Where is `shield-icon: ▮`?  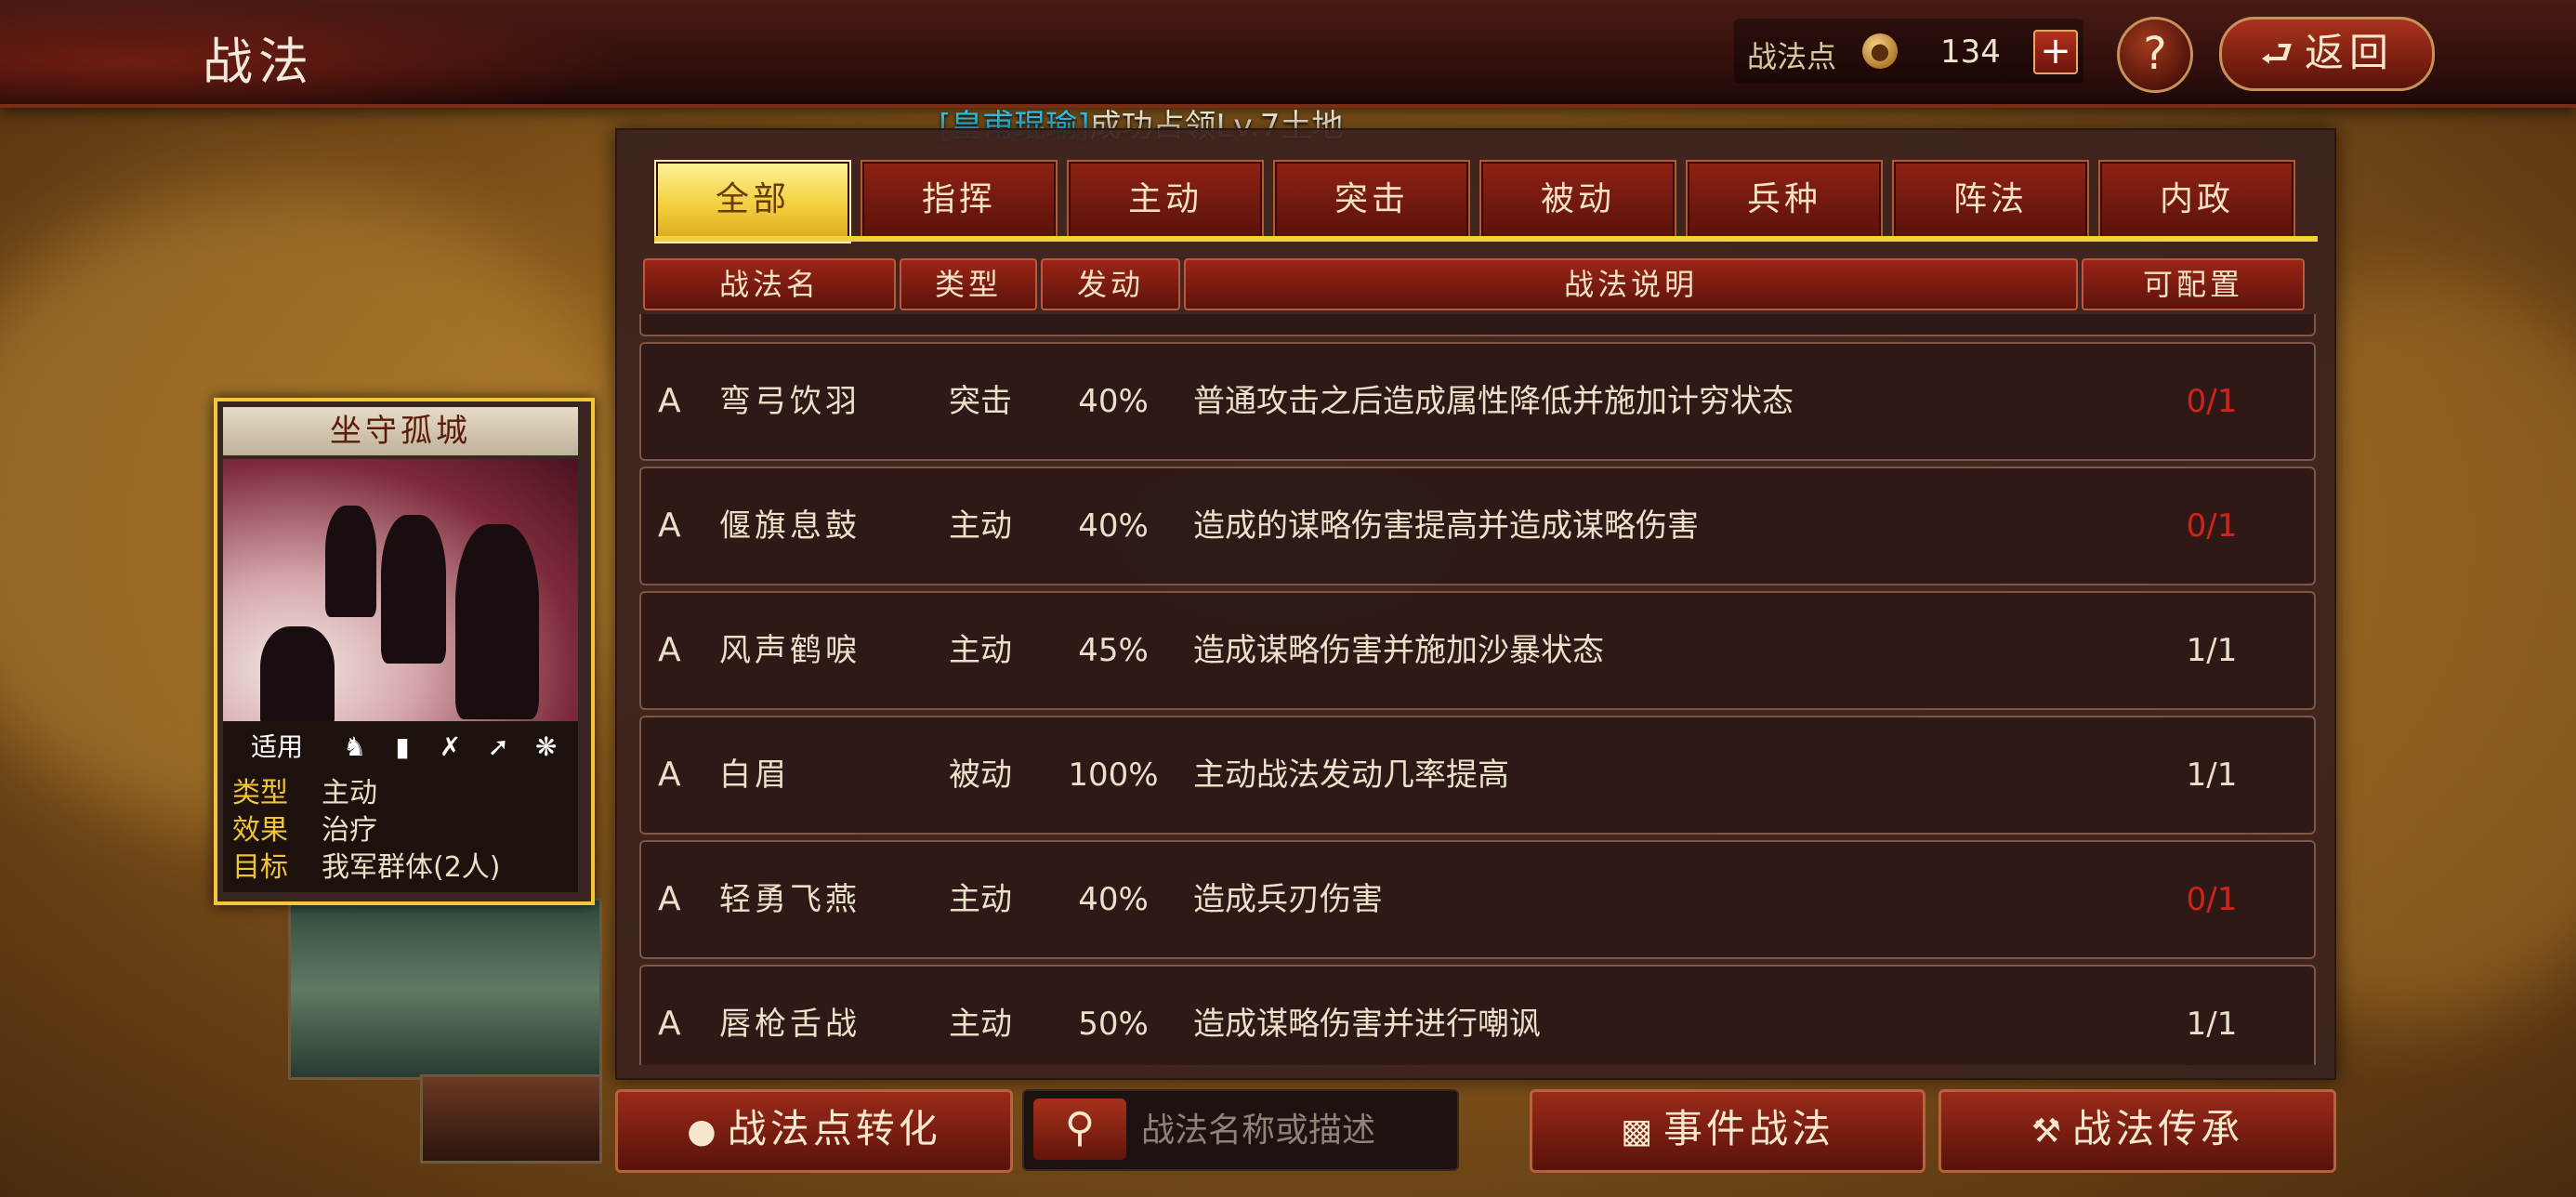
shield-icon: ▮ is located at coordinates (402, 746).